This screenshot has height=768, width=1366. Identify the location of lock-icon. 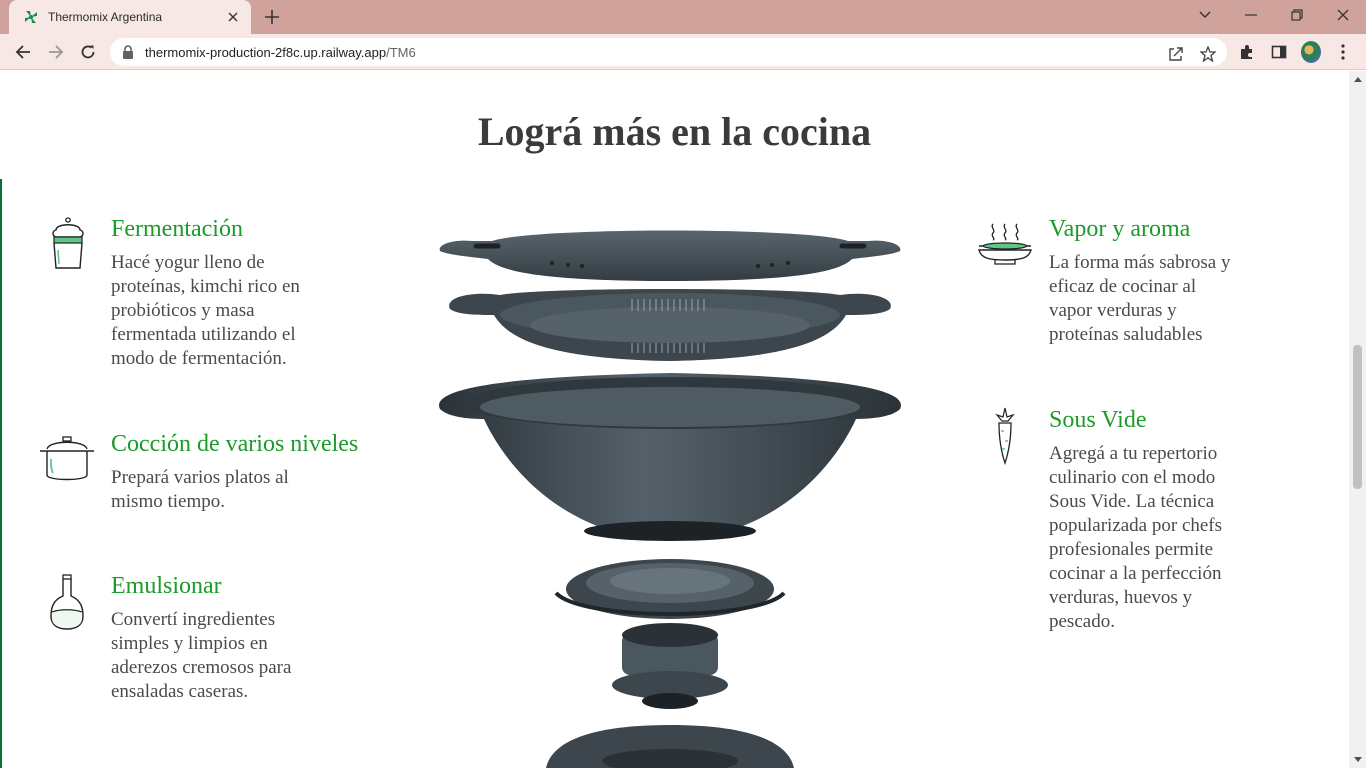
(128, 52).